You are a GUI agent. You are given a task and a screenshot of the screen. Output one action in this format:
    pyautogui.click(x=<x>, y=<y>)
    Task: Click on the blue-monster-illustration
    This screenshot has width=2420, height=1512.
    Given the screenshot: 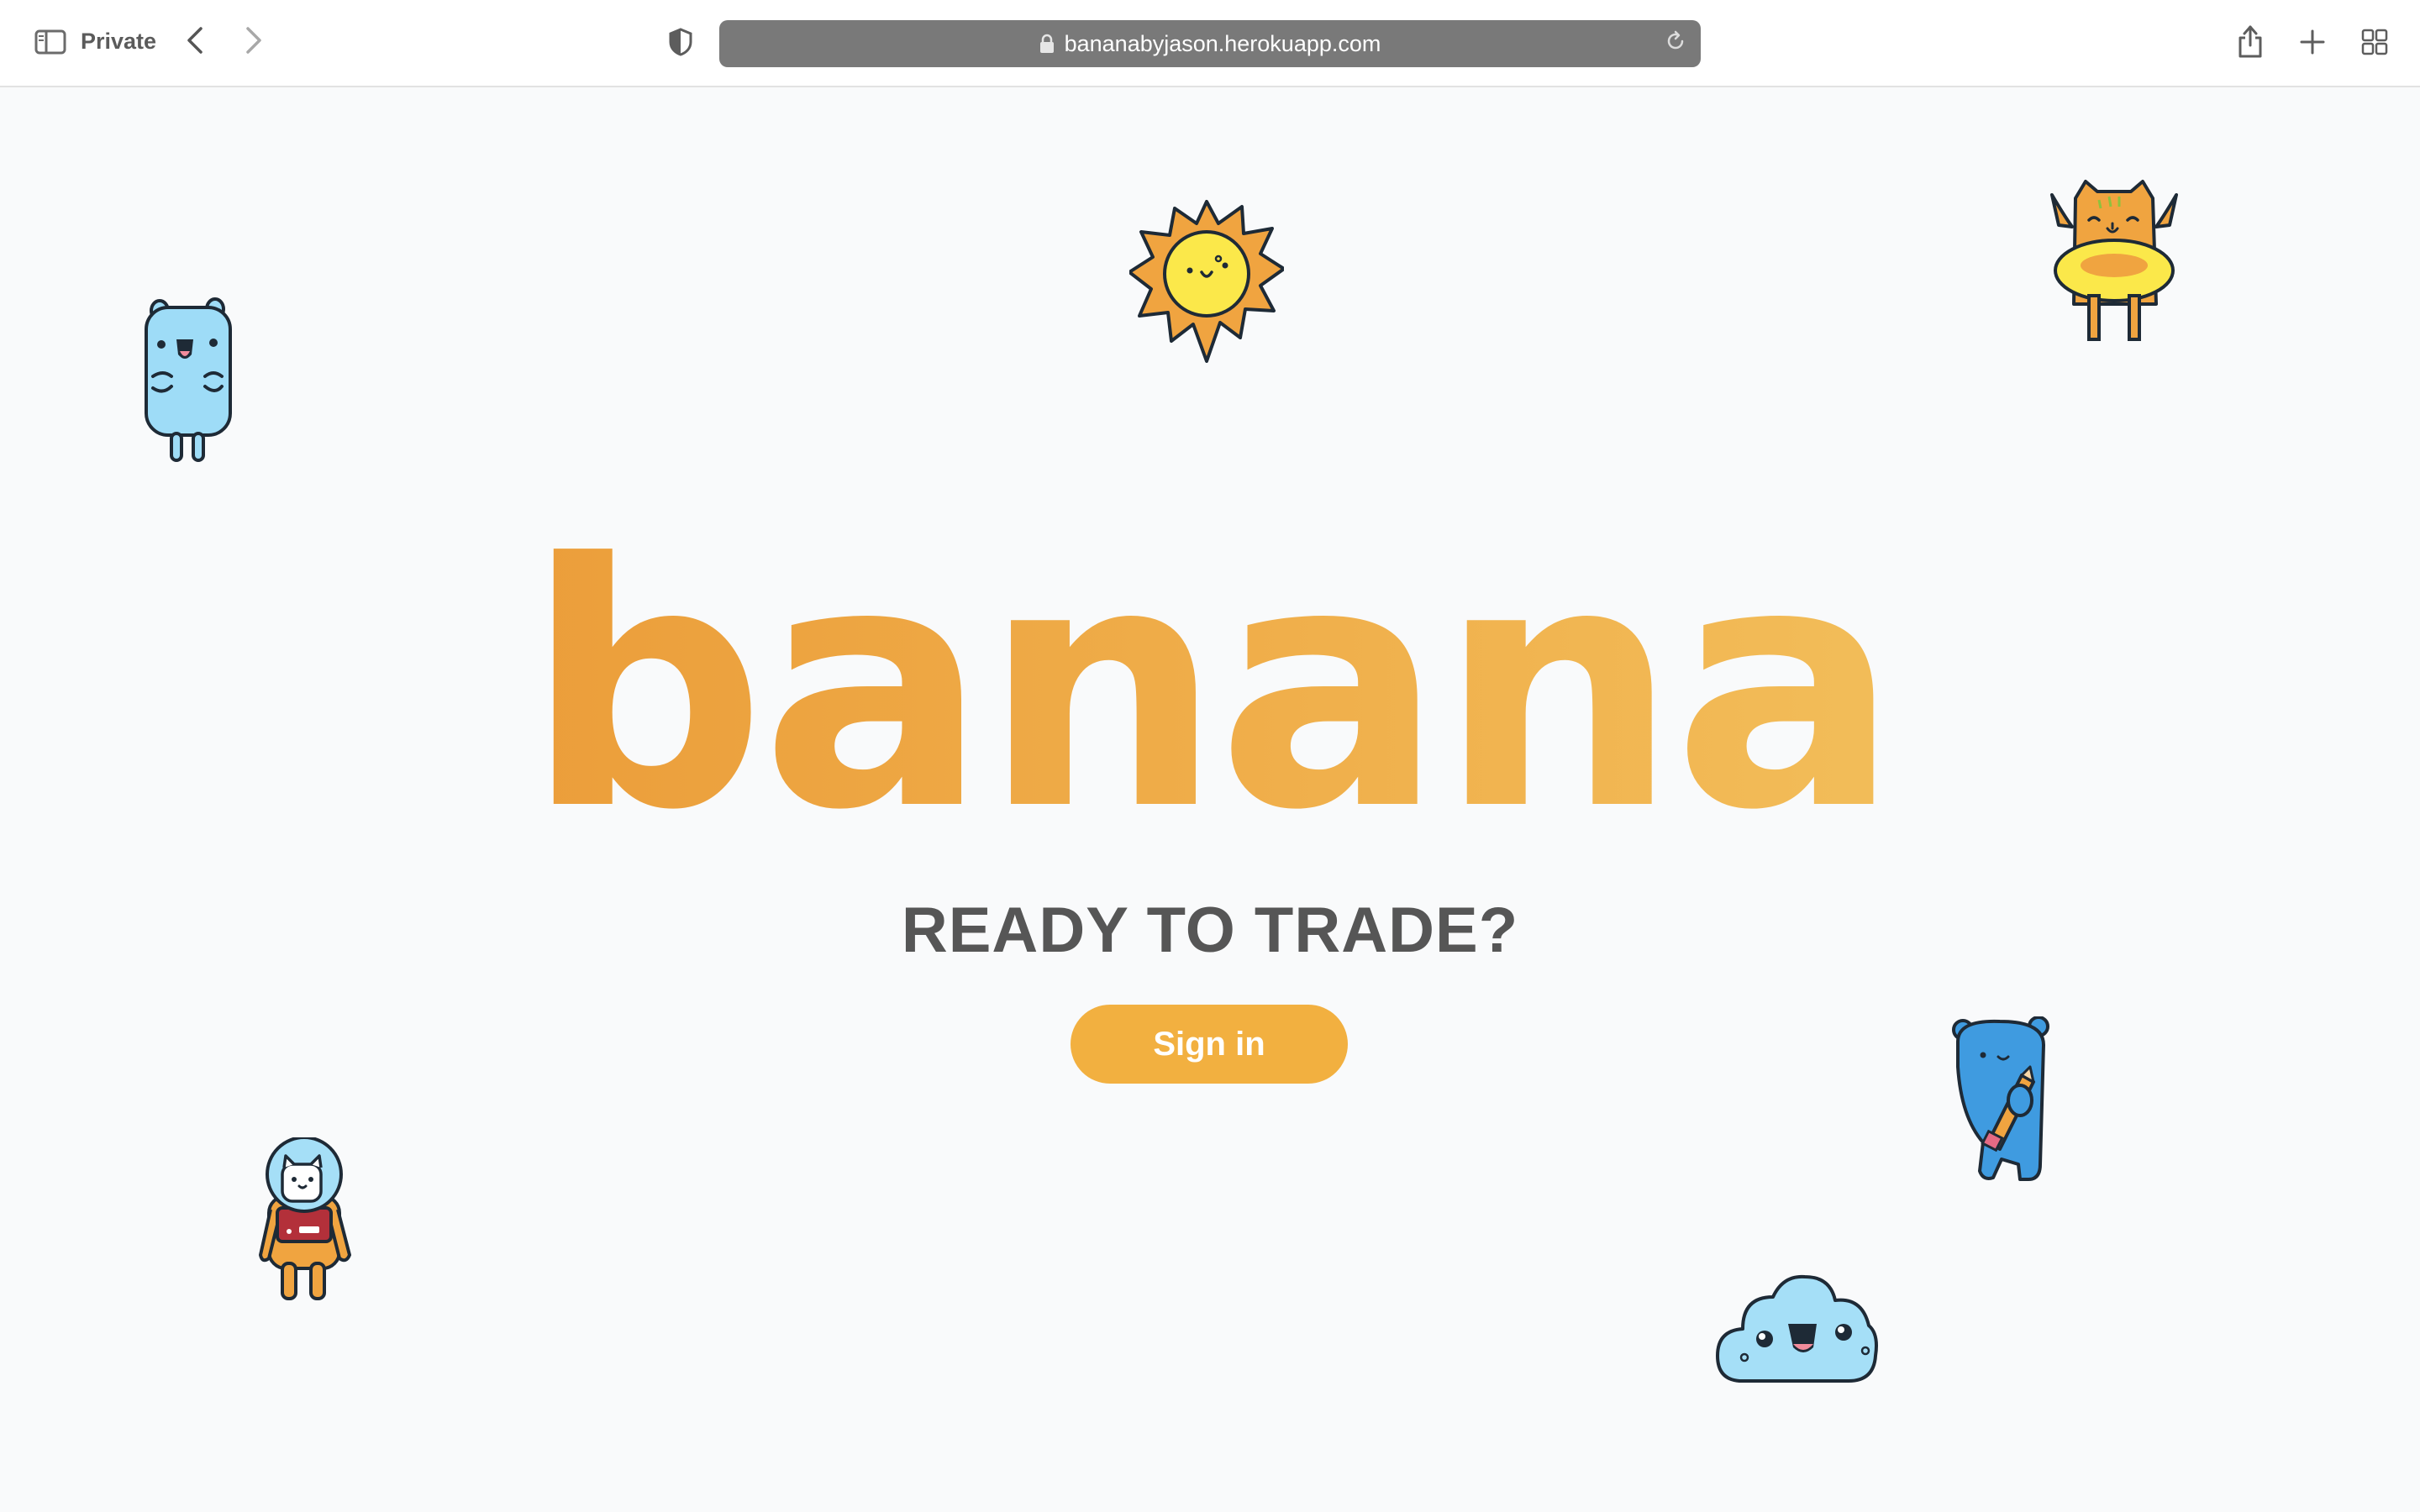 What is the action you would take?
    pyautogui.click(x=188, y=379)
    